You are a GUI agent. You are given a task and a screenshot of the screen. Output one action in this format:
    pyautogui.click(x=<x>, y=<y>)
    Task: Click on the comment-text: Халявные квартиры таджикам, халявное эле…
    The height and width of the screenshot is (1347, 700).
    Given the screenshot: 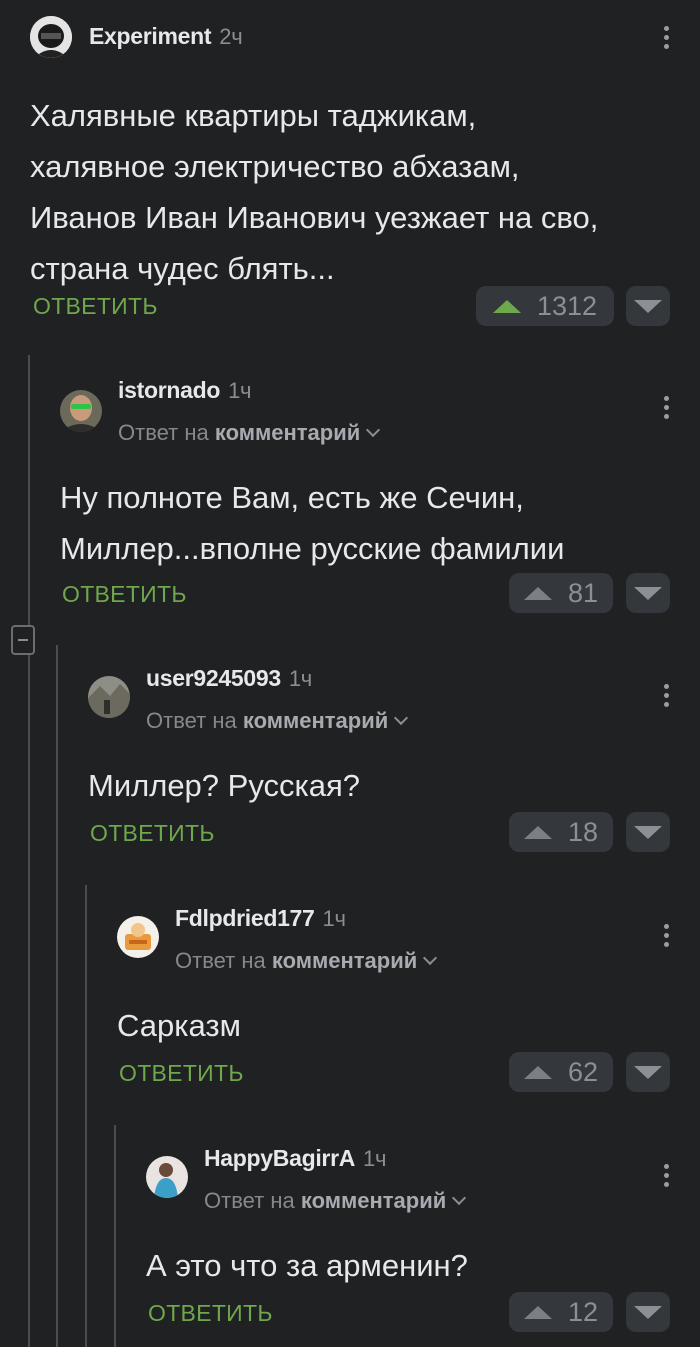 What is the action you would take?
    pyautogui.click(x=360, y=192)
    